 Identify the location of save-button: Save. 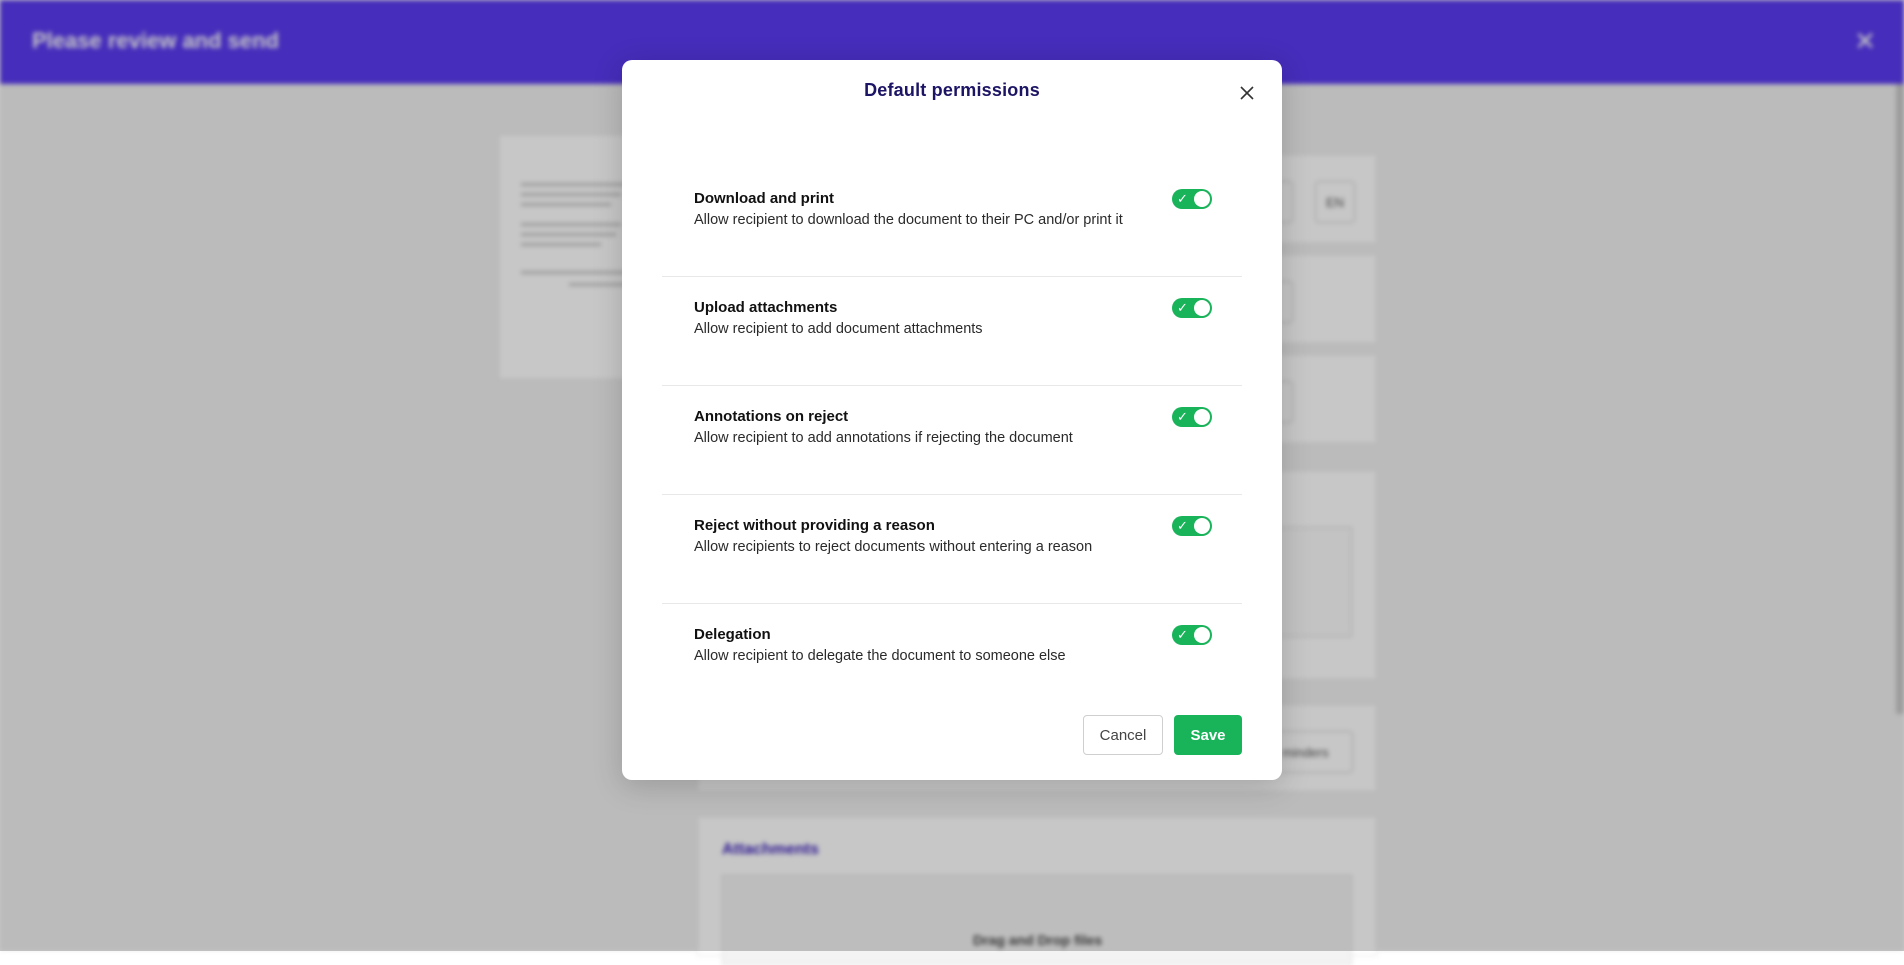
(1208, 735).